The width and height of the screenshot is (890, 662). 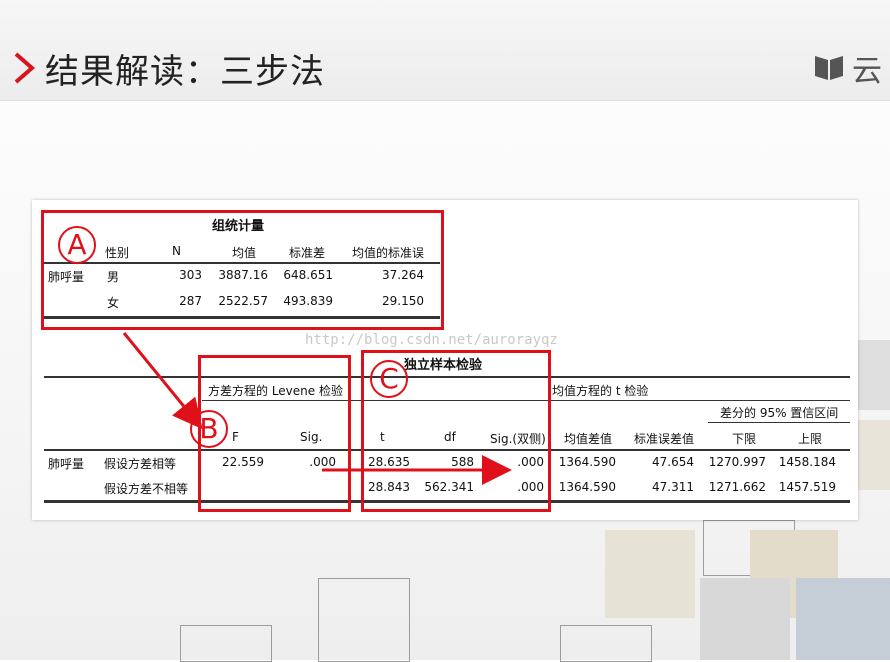 I want to click on marker-a: A, so click(x=77, y=245).